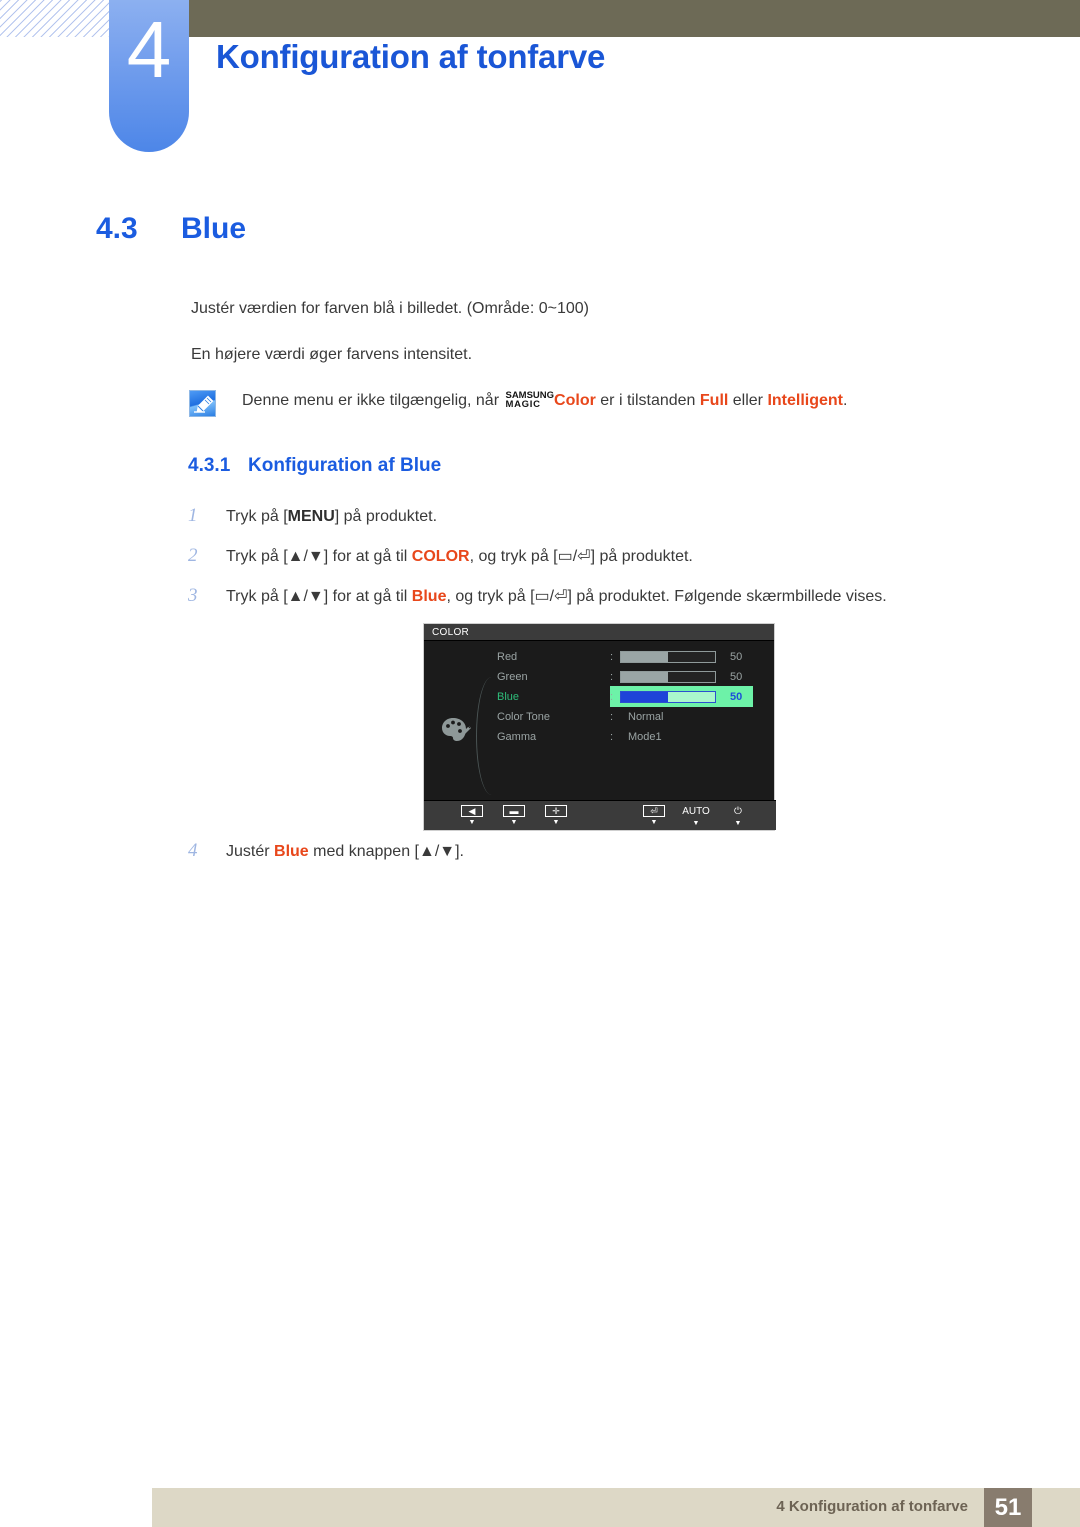 The height and width of the screenshot is (1527, 1080). What do you see at coordinates (523, 717) in the screenshot?
I see `osd-row-label: Color Tone` at bounding box center [523, 717].